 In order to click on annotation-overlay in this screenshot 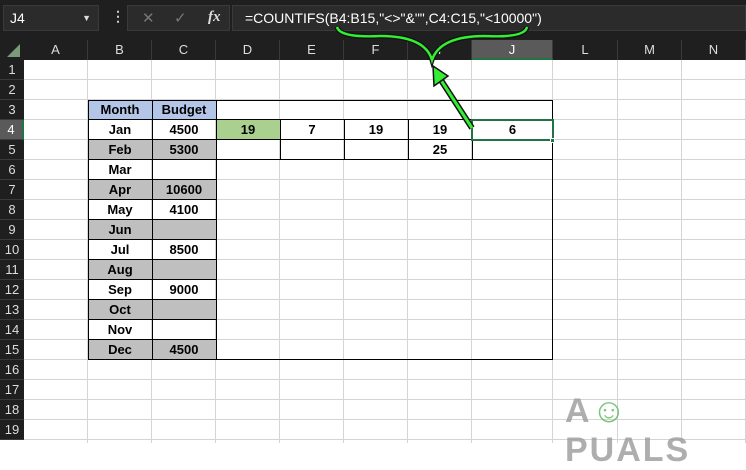, I will do `click(432, 77)`.